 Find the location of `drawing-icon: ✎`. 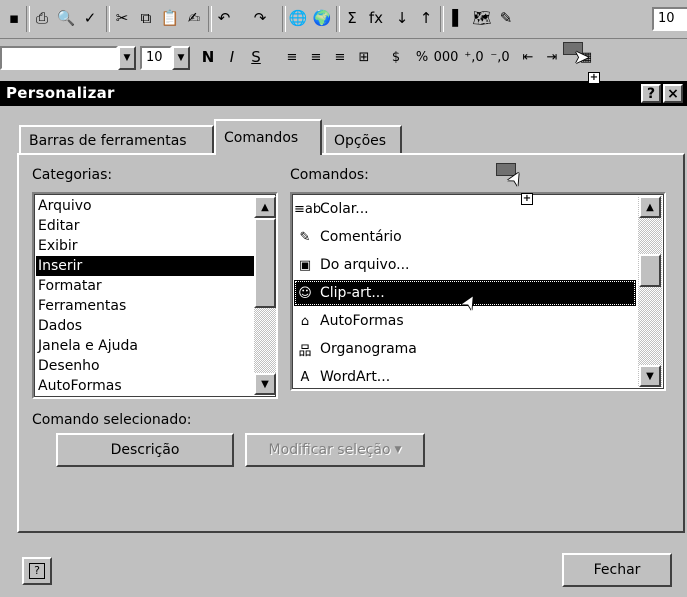

drawing-icon: ✎ is located at coordinates (506, 18).